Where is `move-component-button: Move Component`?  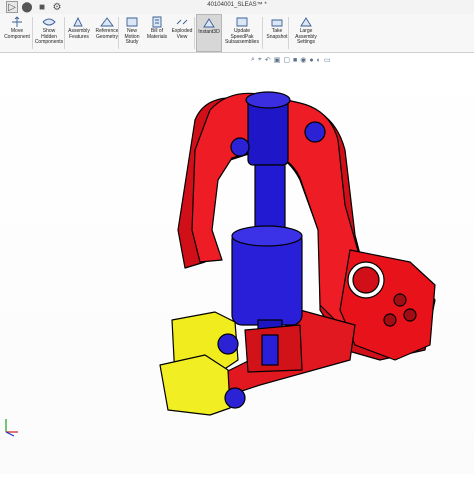
move-component-button: Move Component is located at coordinates (17, 33).